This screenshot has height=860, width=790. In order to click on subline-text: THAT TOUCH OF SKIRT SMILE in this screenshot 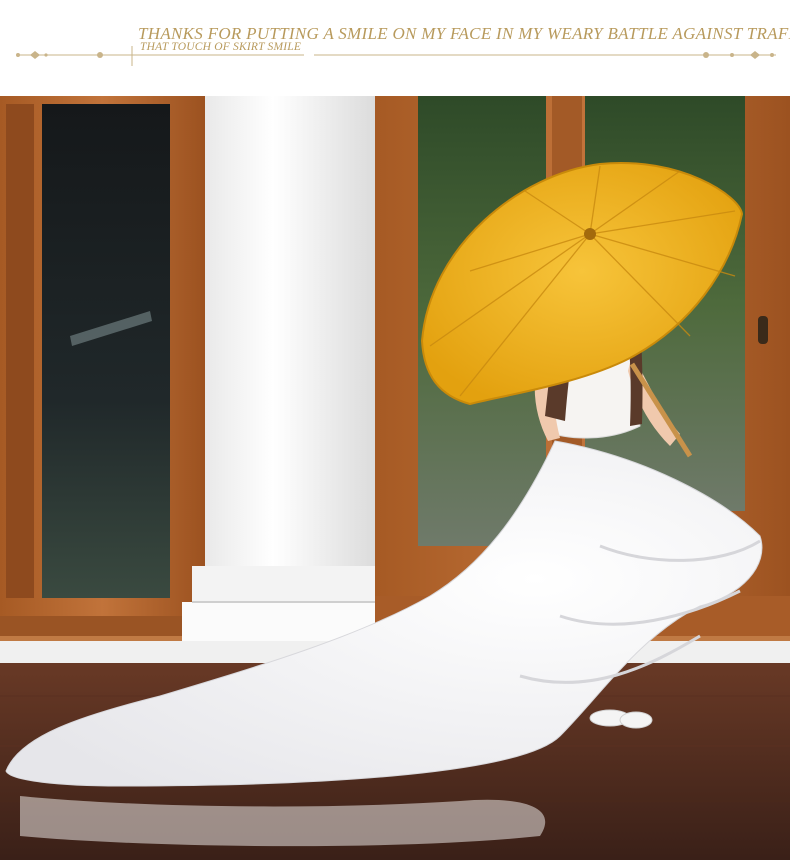, I will do `click(221, 47)`.